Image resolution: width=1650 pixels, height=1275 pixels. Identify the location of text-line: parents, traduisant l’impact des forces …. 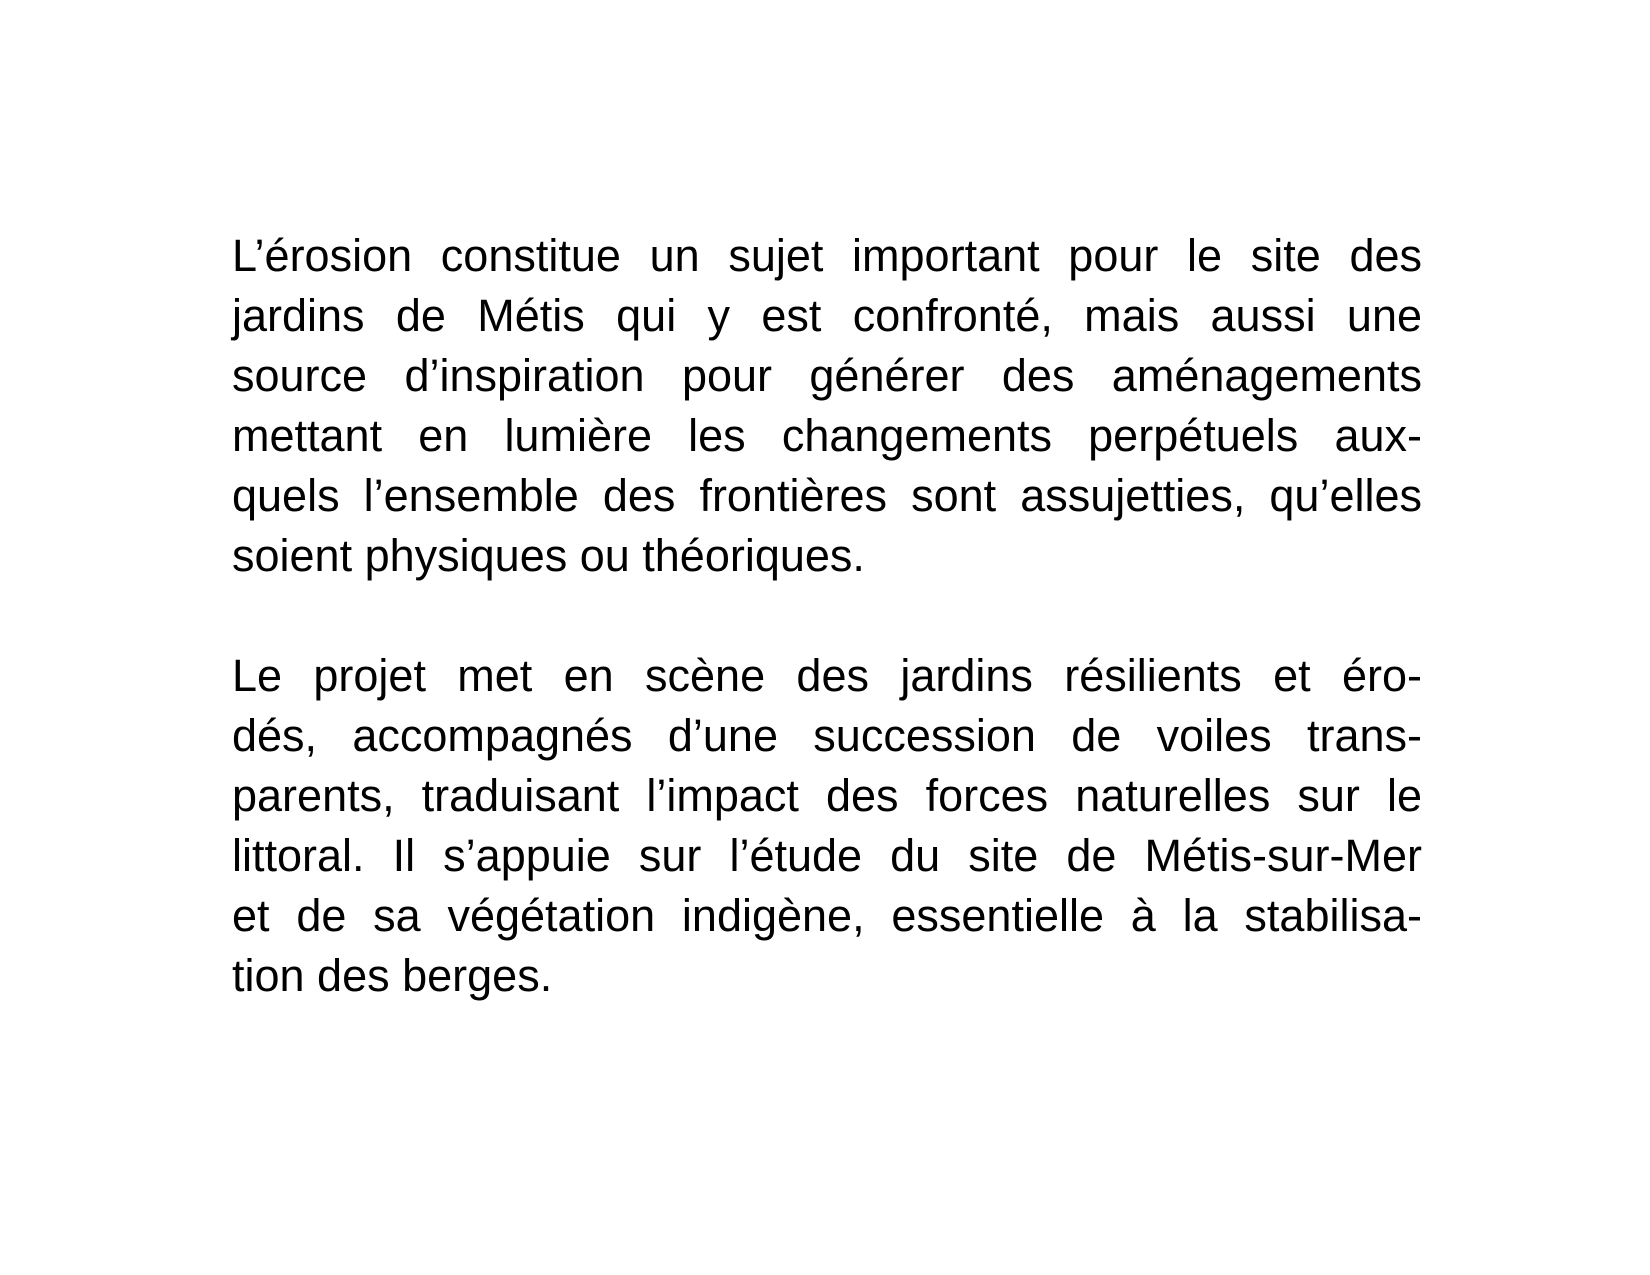
(827, 795).